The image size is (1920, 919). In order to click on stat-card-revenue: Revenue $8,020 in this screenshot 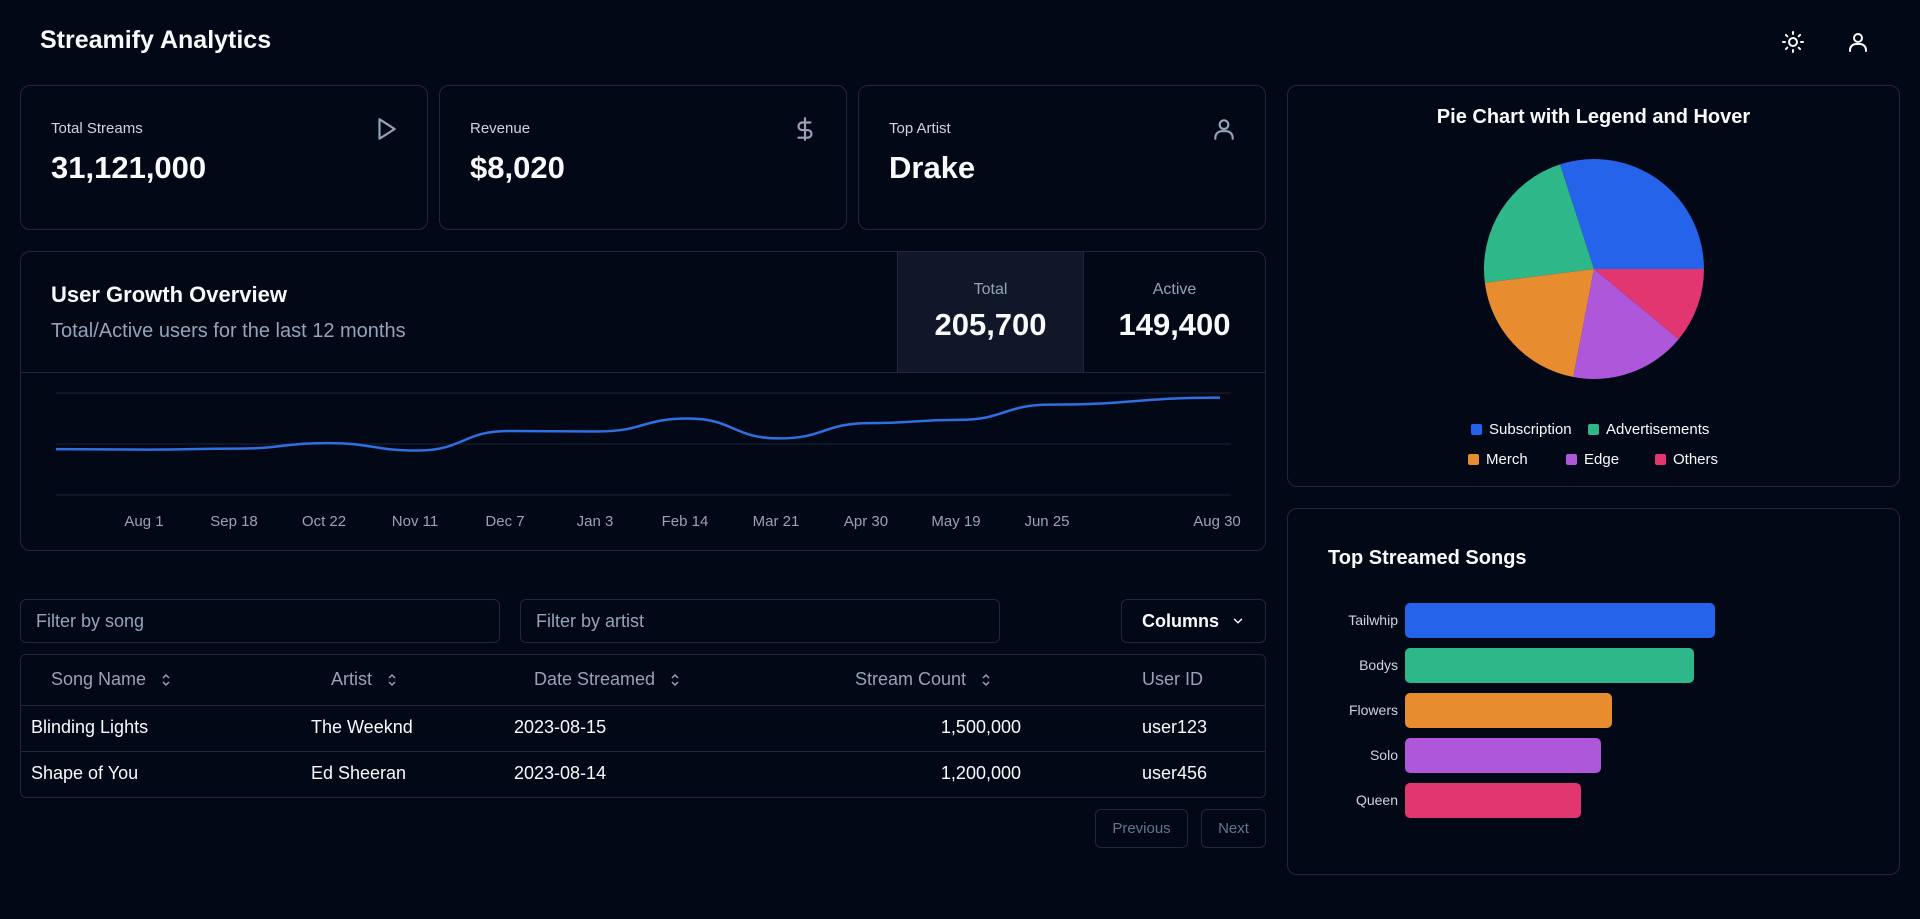, I will do `click(643, 157)`.